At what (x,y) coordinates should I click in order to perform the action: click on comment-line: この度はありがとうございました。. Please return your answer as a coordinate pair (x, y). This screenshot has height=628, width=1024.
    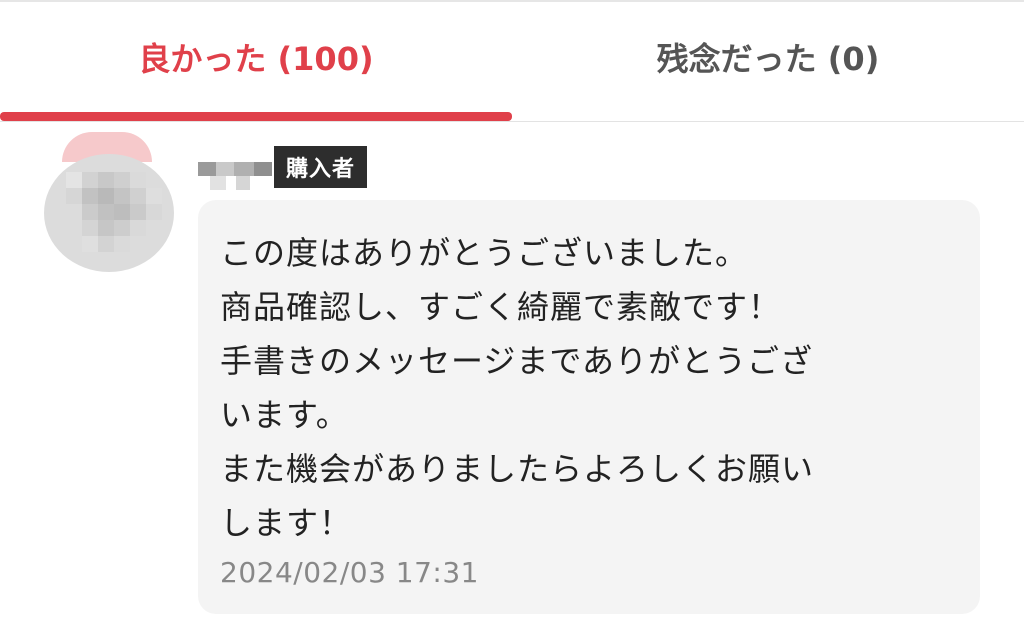
    Looking at the image, I should click on (484, 253).